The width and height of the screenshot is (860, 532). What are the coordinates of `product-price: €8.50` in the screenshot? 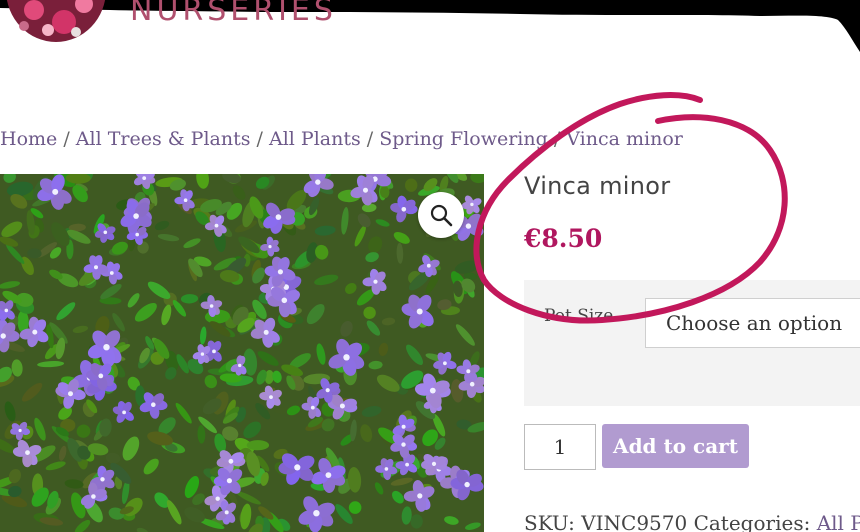 It's located at (563, 238).